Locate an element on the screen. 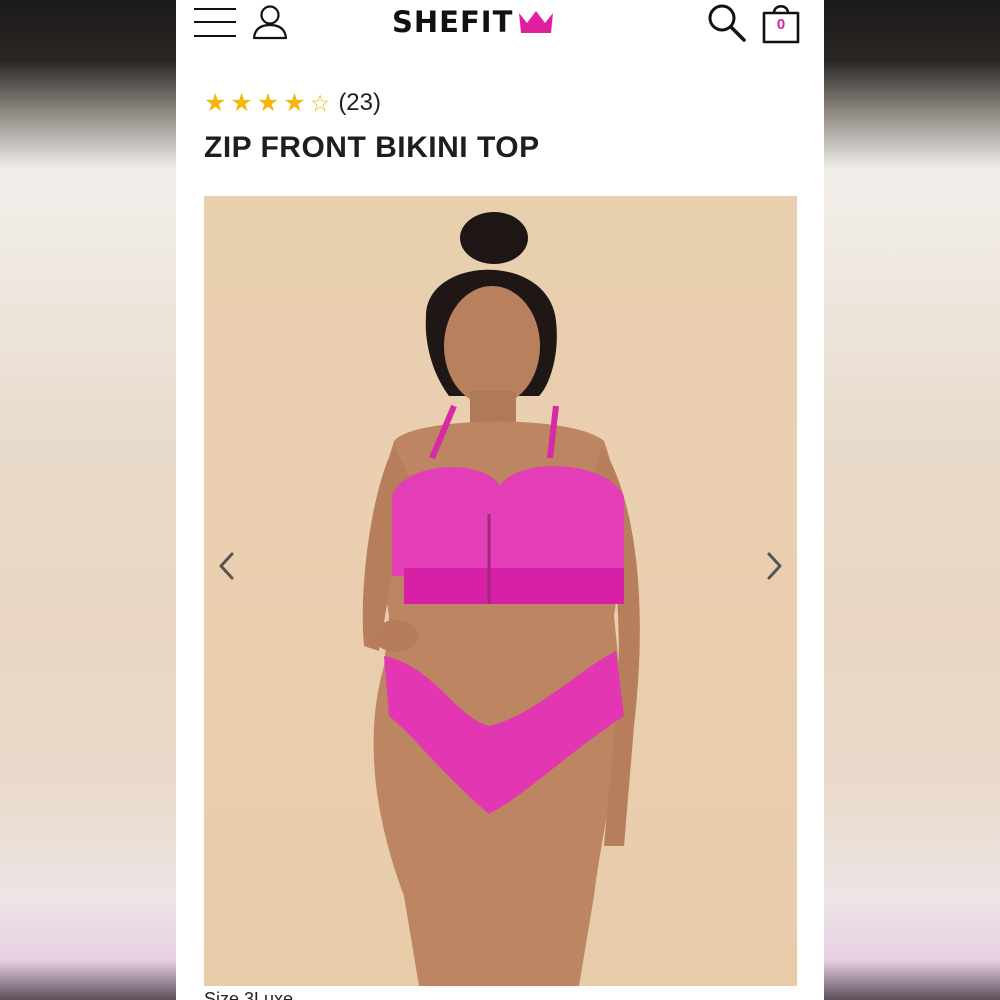  review-count: (23) is located at coordinates (359, 103).